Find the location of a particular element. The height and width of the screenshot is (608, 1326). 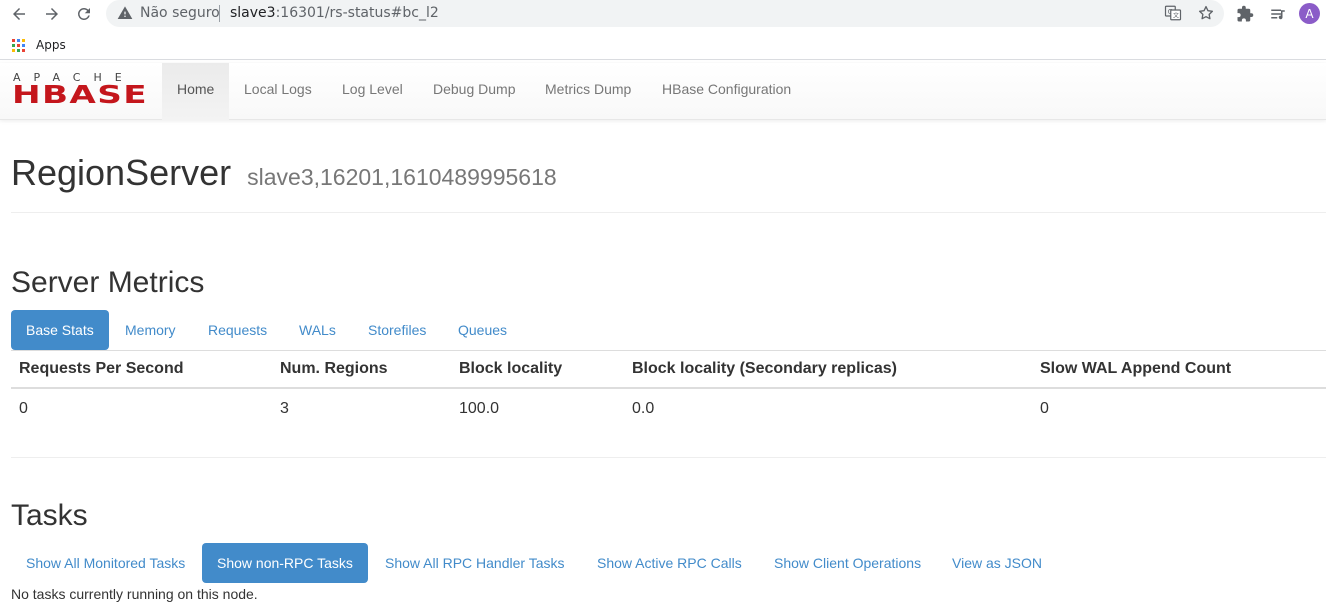

nav-debug-dump: Debug Dump is located at coordinates (474, 91).